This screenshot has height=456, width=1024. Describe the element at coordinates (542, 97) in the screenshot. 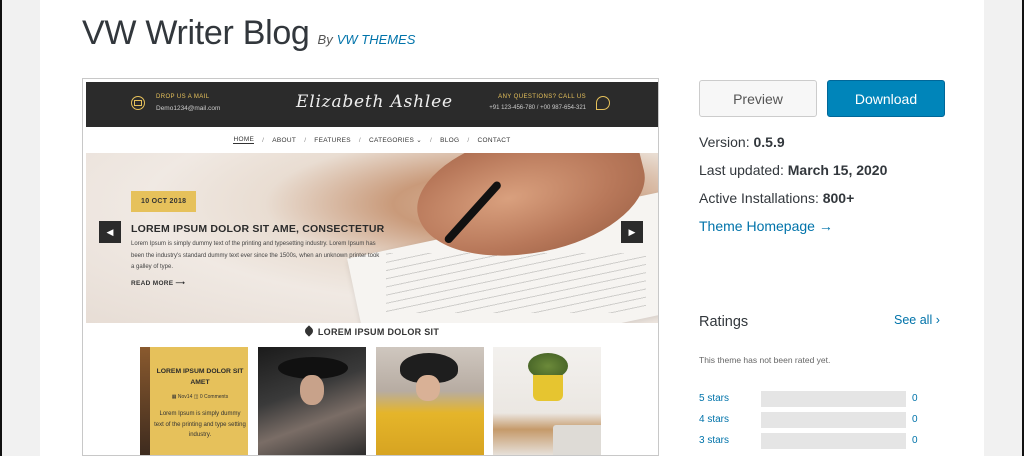

I see `questions-label: ANY QUESTIONS? CALL US` at that location.